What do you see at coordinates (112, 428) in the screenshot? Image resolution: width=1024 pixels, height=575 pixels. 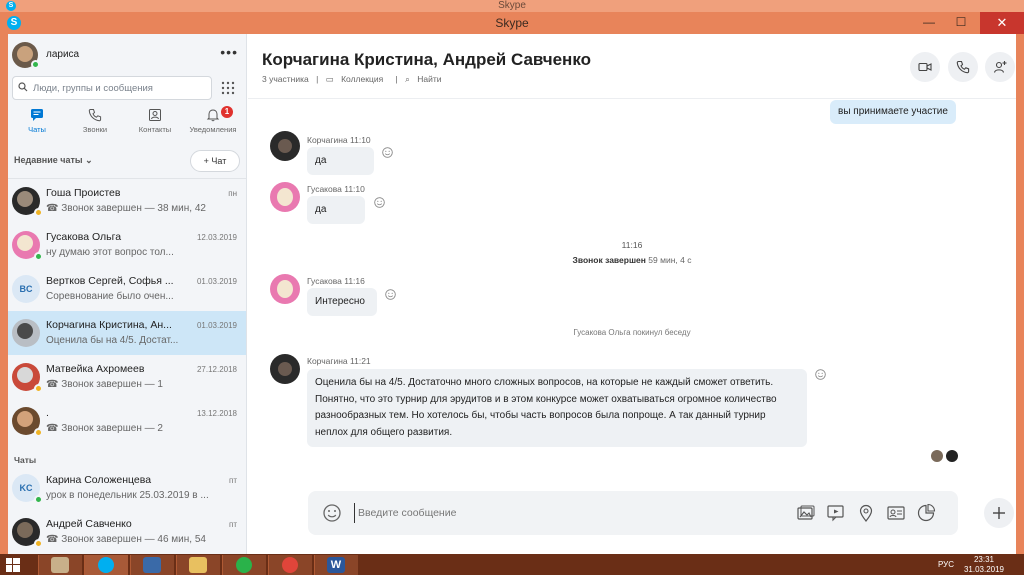 I see `chat-preview-text: Звонок завершен — 2` at bounding box center [112, 428].